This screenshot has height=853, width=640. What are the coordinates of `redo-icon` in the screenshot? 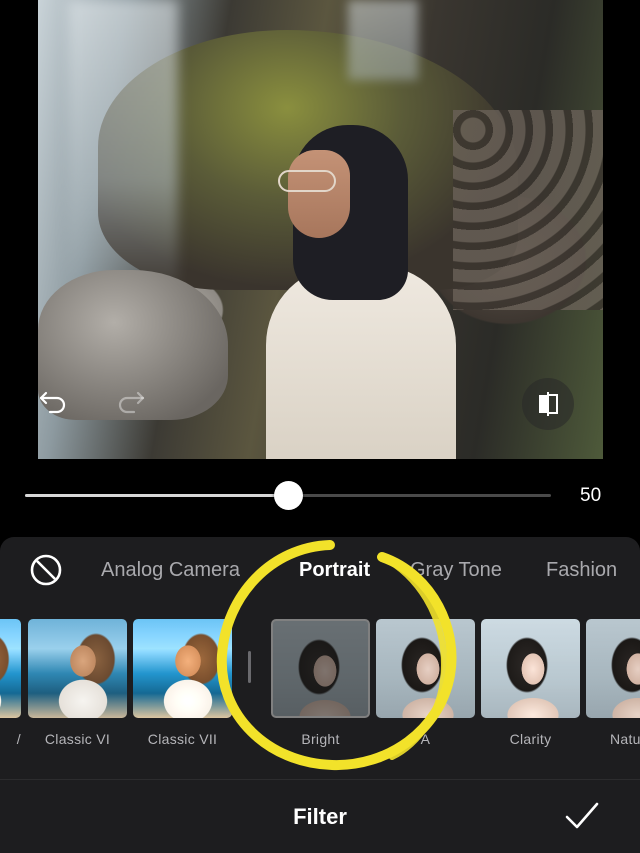 It's located at (131, 402).